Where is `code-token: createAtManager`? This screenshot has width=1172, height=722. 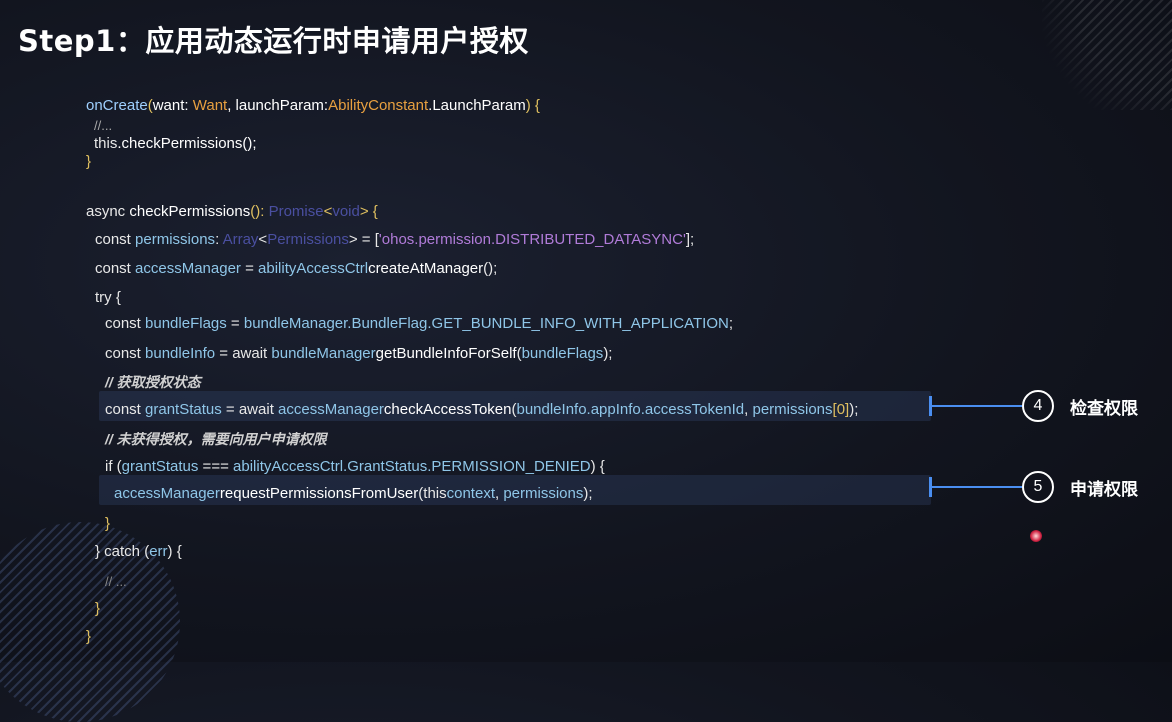
code-token: createAtManager is located at coordinates (426, 268).